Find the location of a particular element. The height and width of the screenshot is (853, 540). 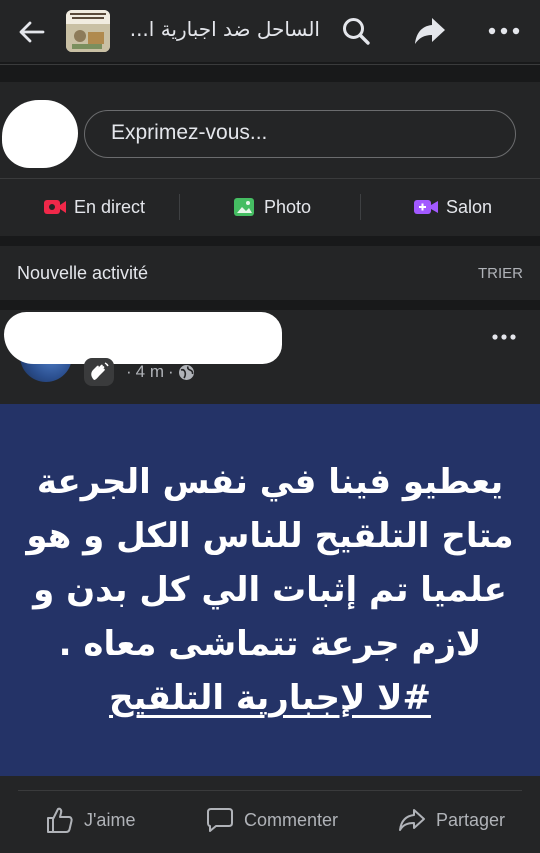

activity-bar: Nouvelle activité TRIER is located at coordinates (270, 273).